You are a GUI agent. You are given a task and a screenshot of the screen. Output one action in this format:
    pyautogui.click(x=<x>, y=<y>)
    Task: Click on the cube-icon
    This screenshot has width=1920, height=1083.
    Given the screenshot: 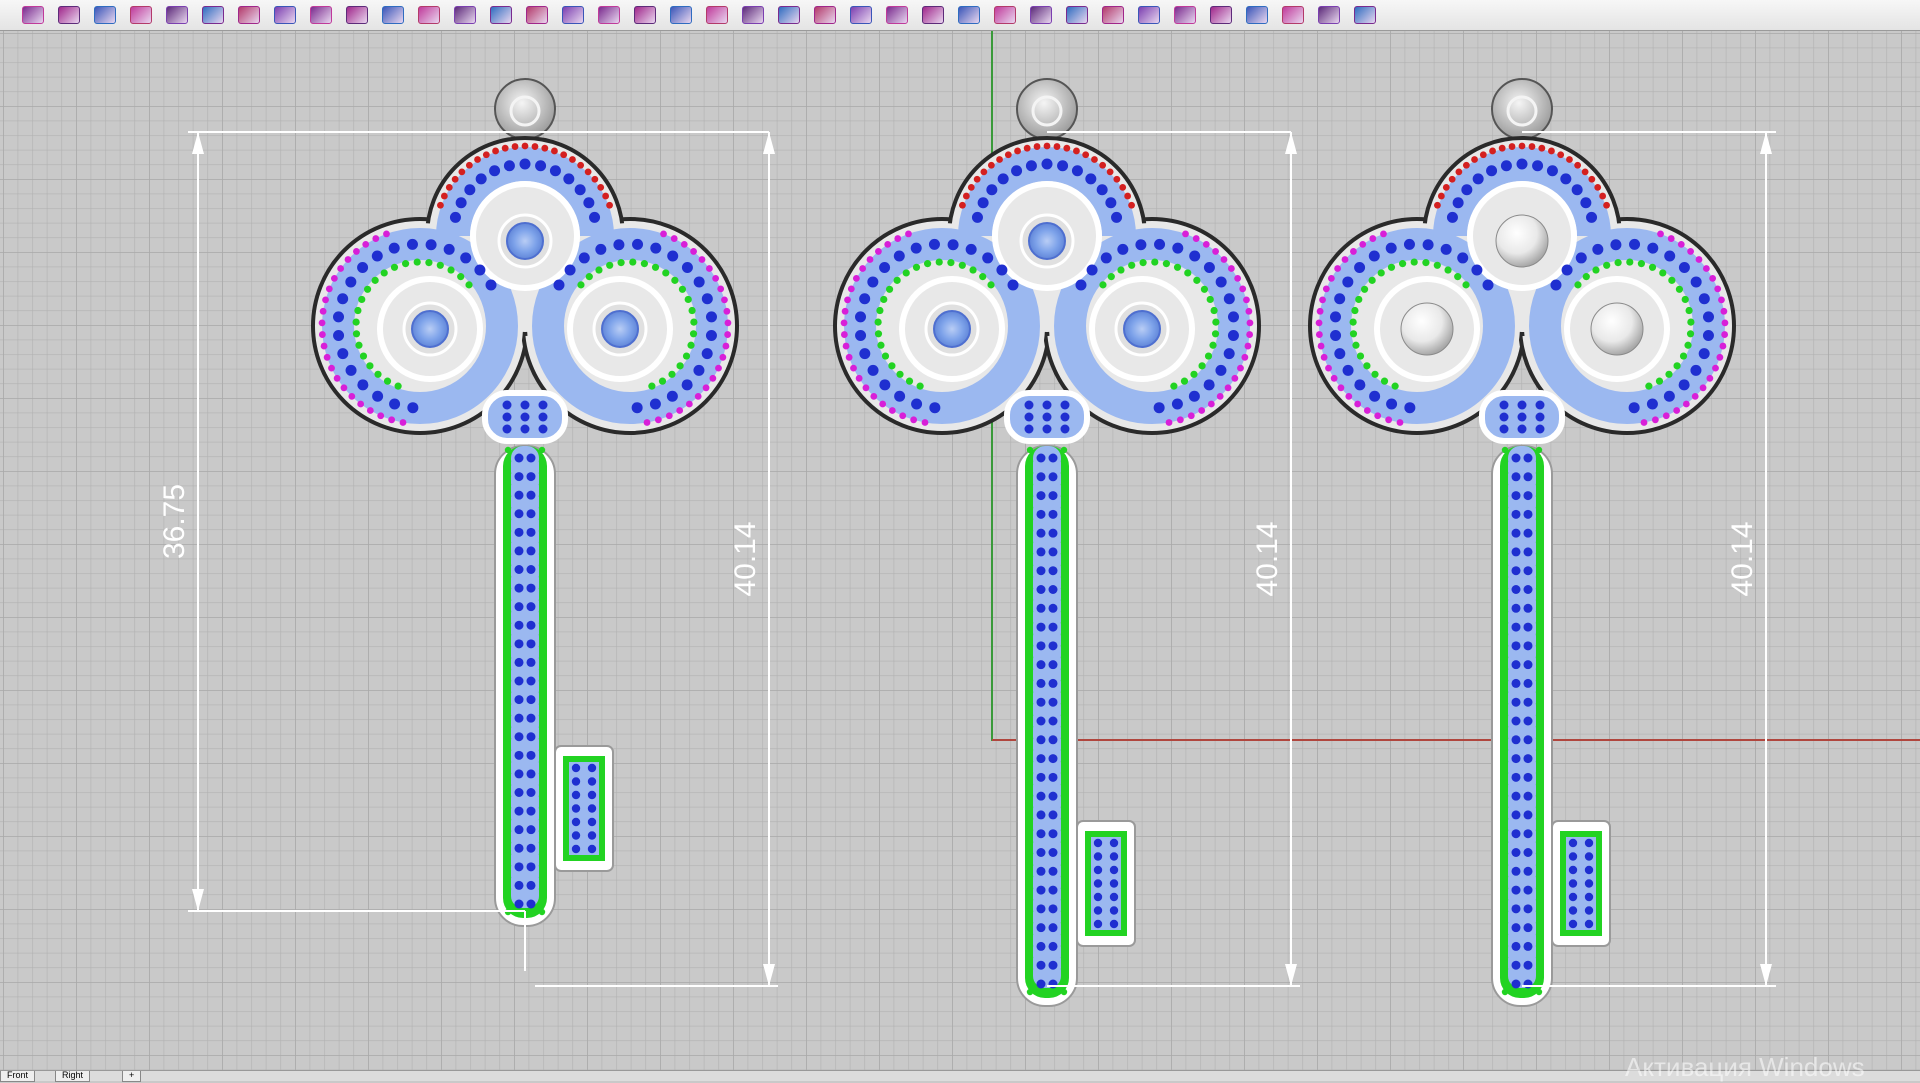 What is the action you would take?
    pyautogui.click(x=356, y=14)
    